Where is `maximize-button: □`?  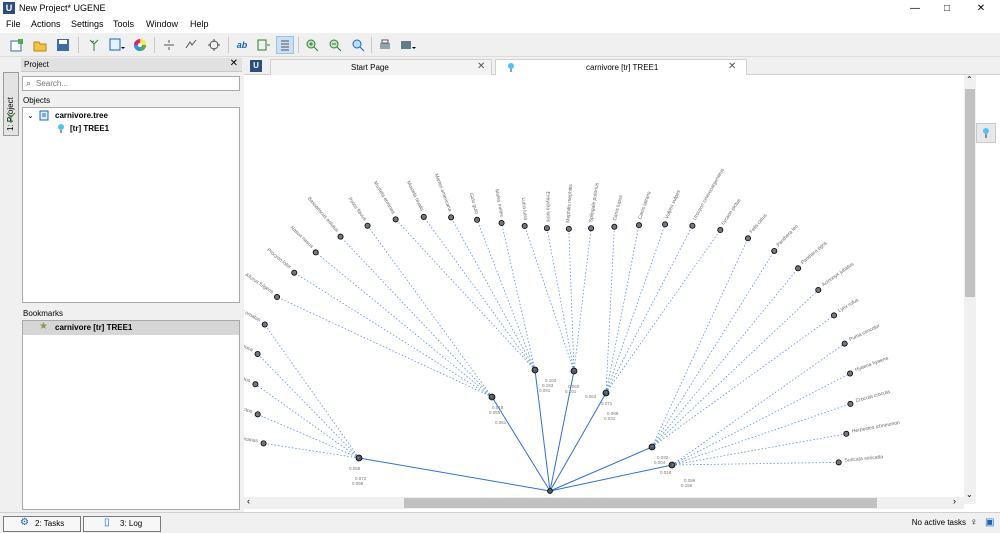 maximize-button: □ is located at coordinates (947, 8).